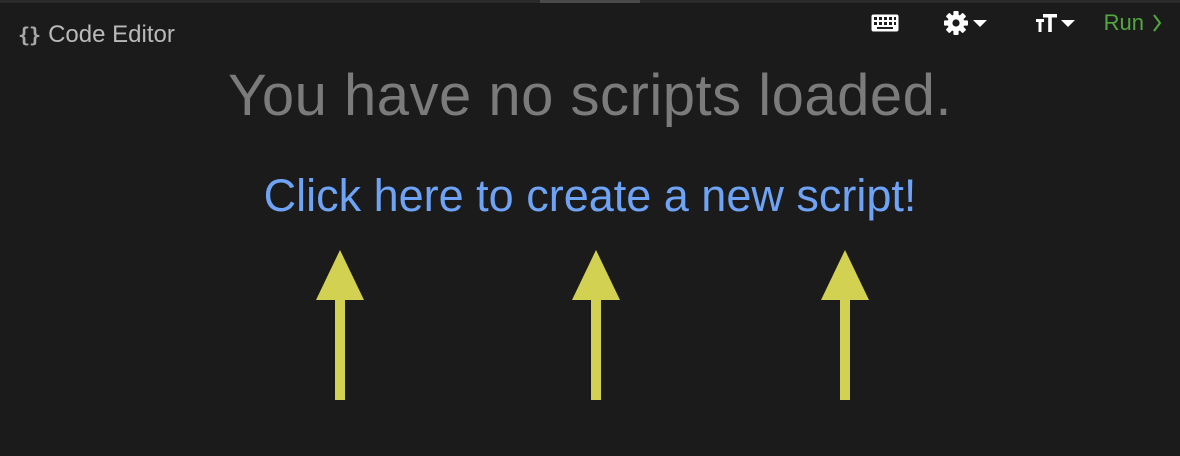 This screenshot has width=1180, height=456. Describe the element at coordinates (111, 34) in the screenshot. I see `editor-title-label: Code Editor` at that location.